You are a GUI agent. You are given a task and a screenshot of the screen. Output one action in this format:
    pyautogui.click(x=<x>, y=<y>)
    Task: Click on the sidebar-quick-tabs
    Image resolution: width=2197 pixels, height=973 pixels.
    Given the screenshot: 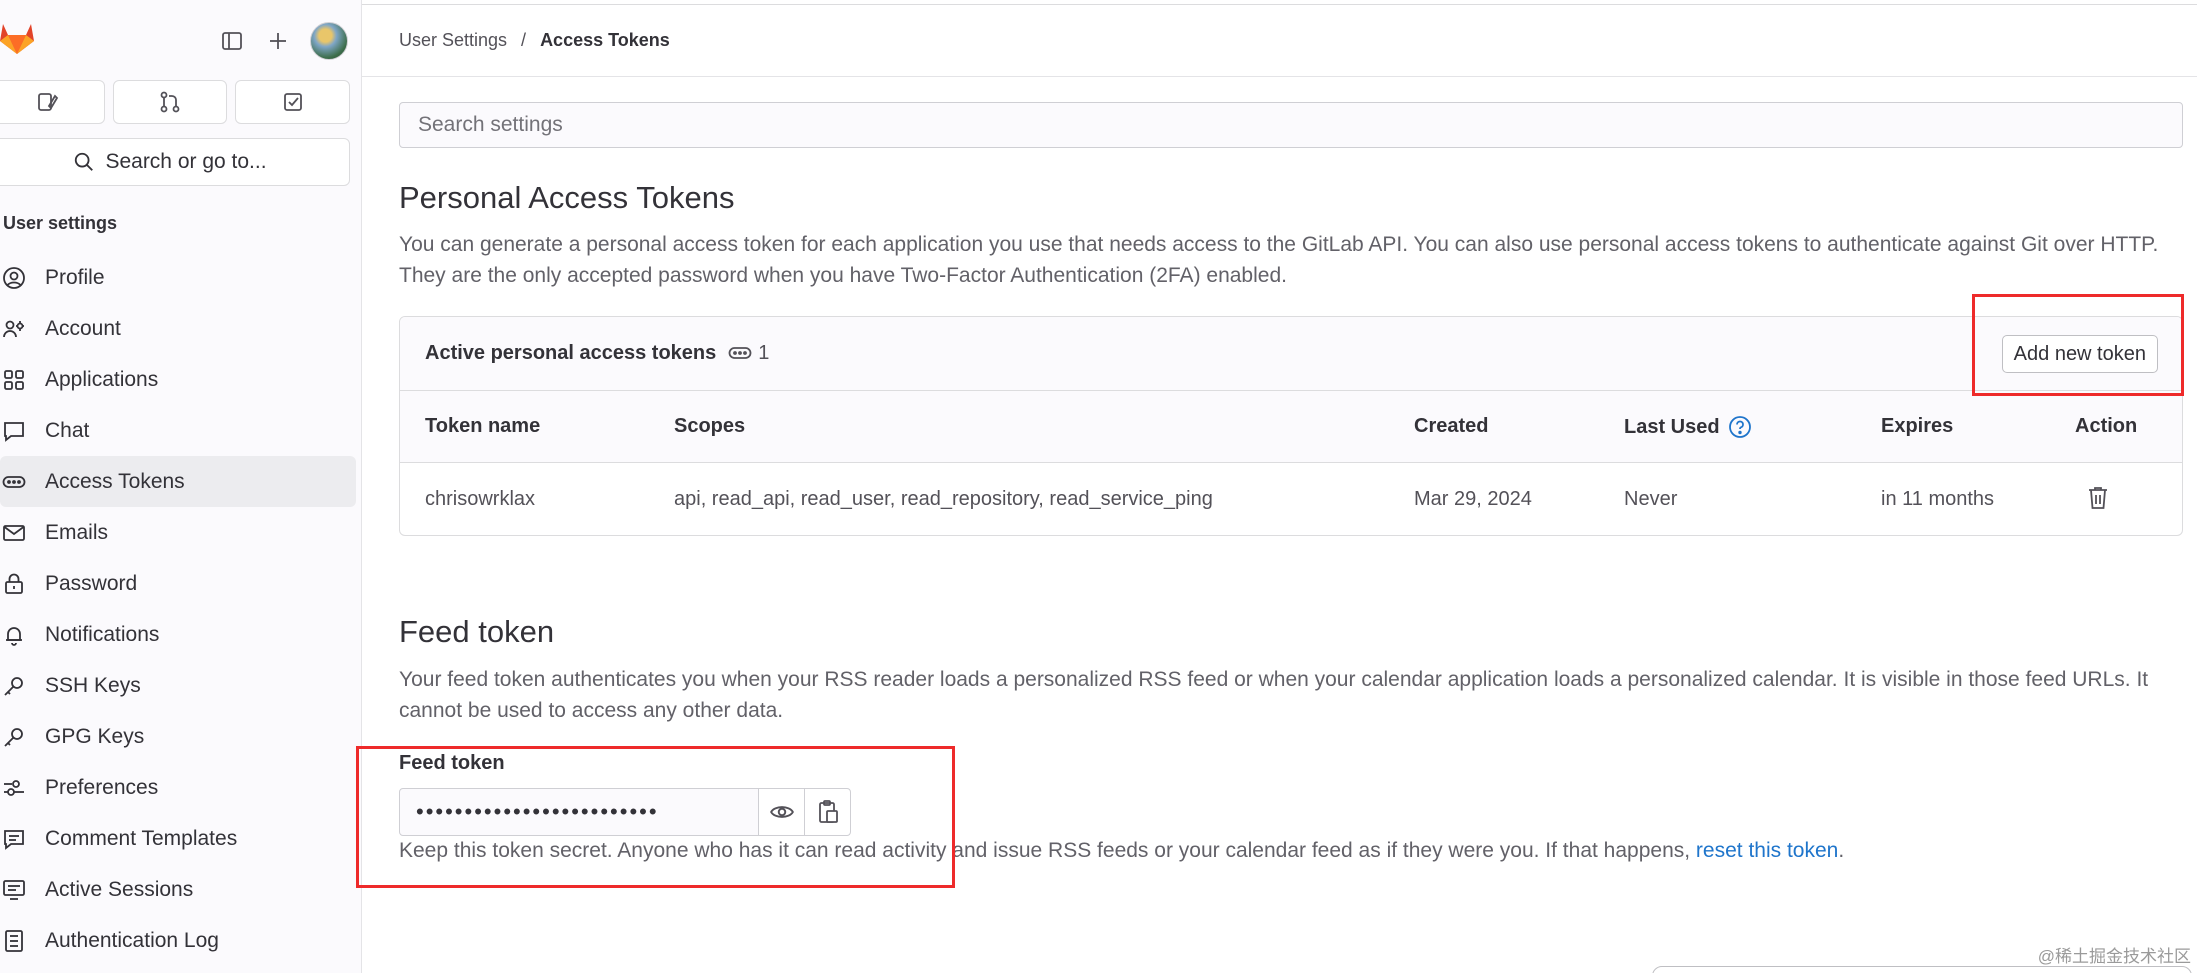 What is the action you would take?
    pyautogui.click(x=175, y=102)
    